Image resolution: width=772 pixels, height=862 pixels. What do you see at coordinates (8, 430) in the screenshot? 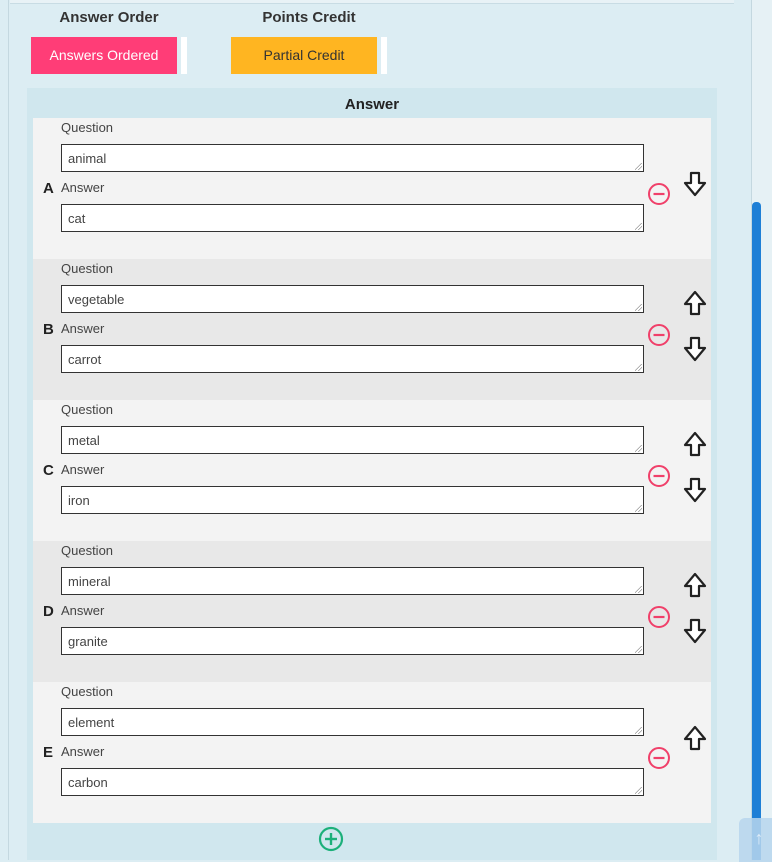
I see `page-edge-left` at bounding box center [8, 430].